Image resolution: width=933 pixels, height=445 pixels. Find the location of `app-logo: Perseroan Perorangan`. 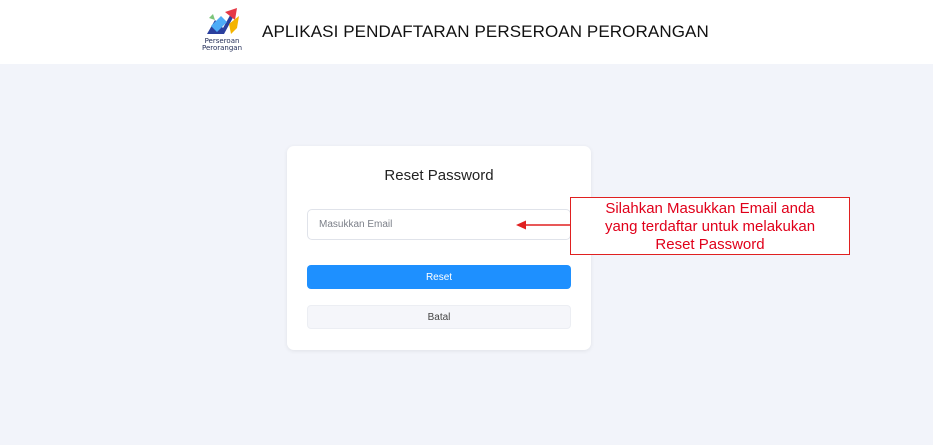

app-logo: Perseroan Perorangan is located at coordinates (222, 30).